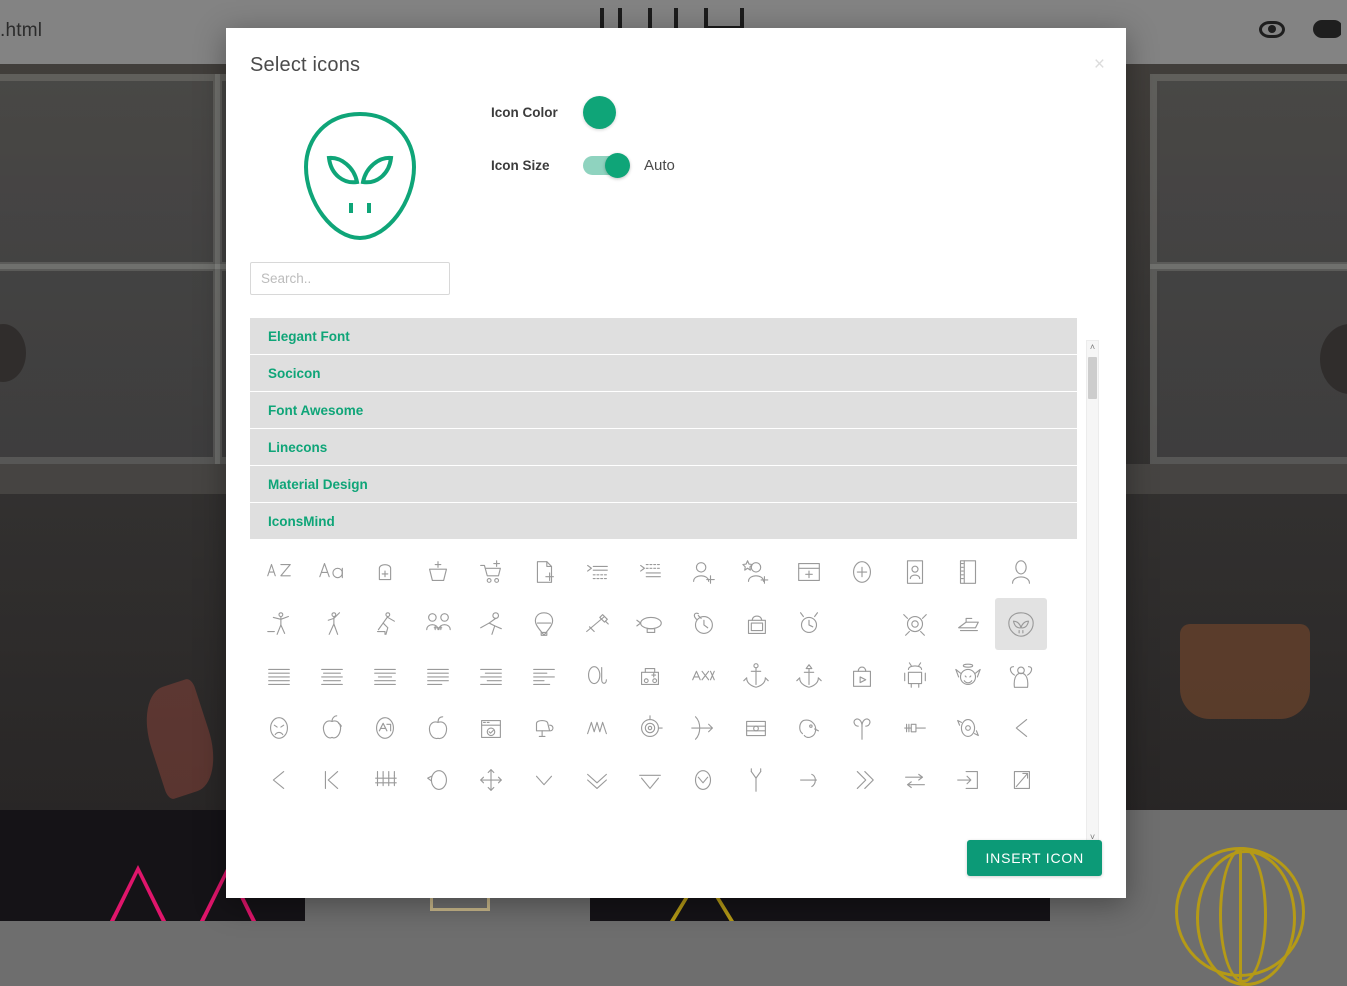 Image resolution: width=1347 pixels, height=986 pixels. I want to click on add-space-after-paragraph-icon, so click(650, 572).